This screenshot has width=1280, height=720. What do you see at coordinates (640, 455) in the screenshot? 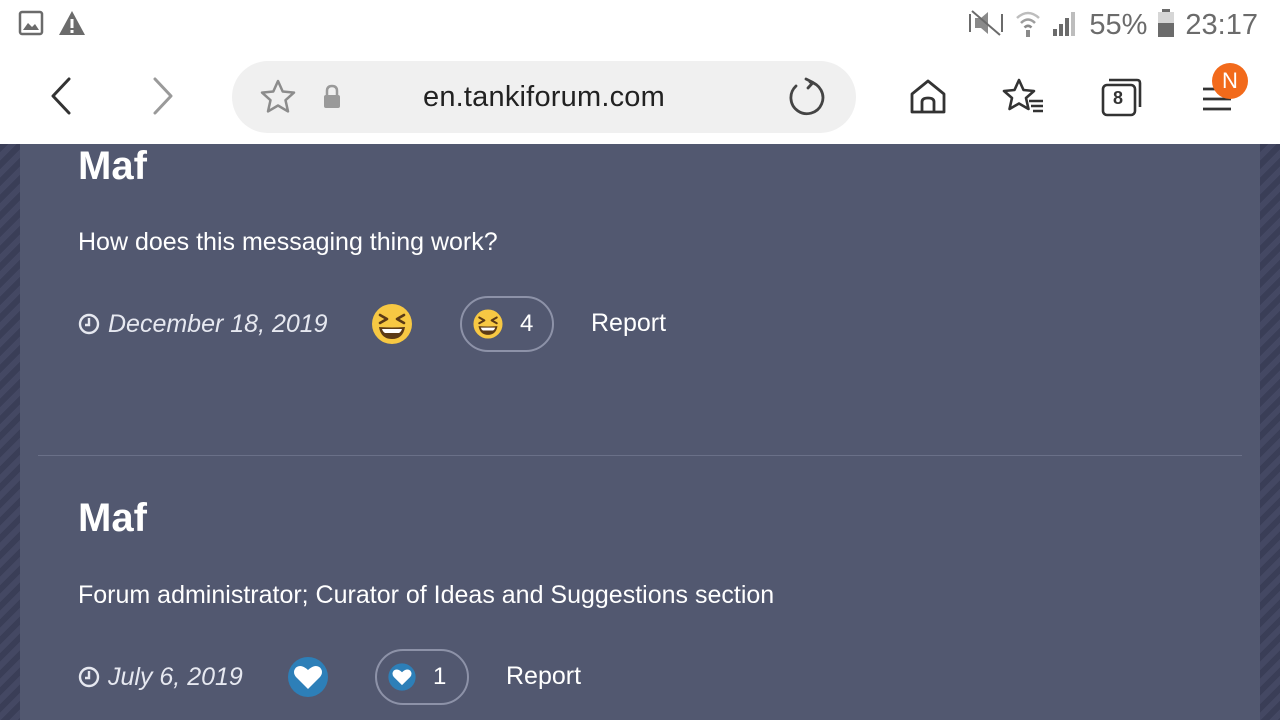
I see `post-divider` at bounding box center [640, 455].